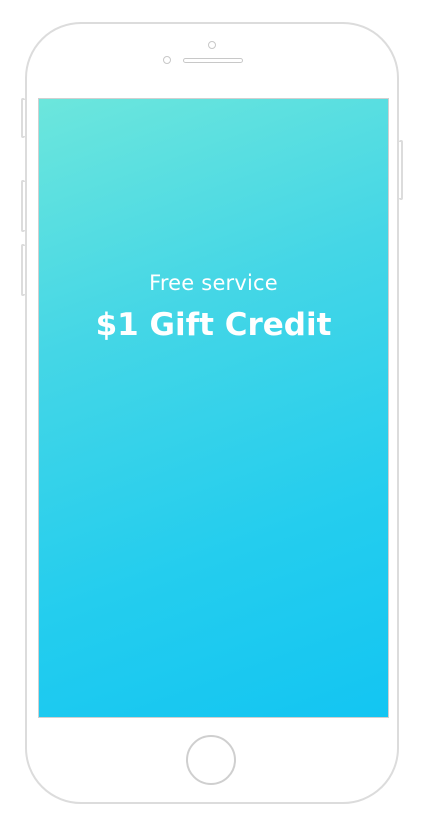  I want to click on earpiece-speaker, so click(213, 60).